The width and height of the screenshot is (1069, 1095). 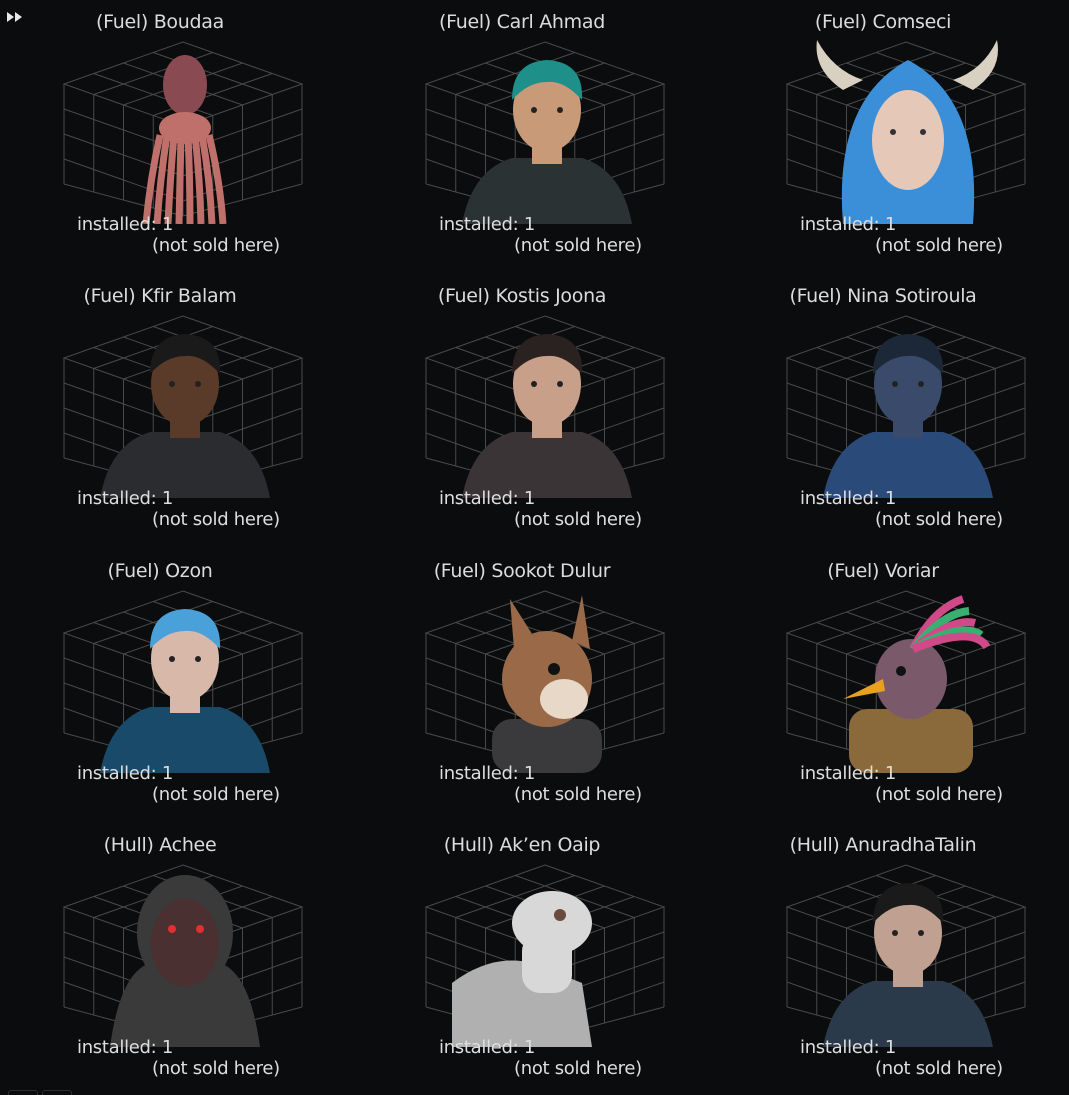 What do you see at coordinates (522, 571) in the screenshot?
I see `officer-name: (Fuel) Sookot Dulur` at bounding box center [522, 571].